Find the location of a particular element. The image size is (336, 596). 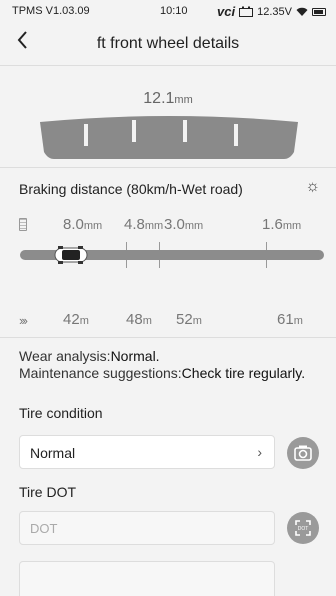

wear-analysis-value: Normal. is located at coordinates (135, 356).